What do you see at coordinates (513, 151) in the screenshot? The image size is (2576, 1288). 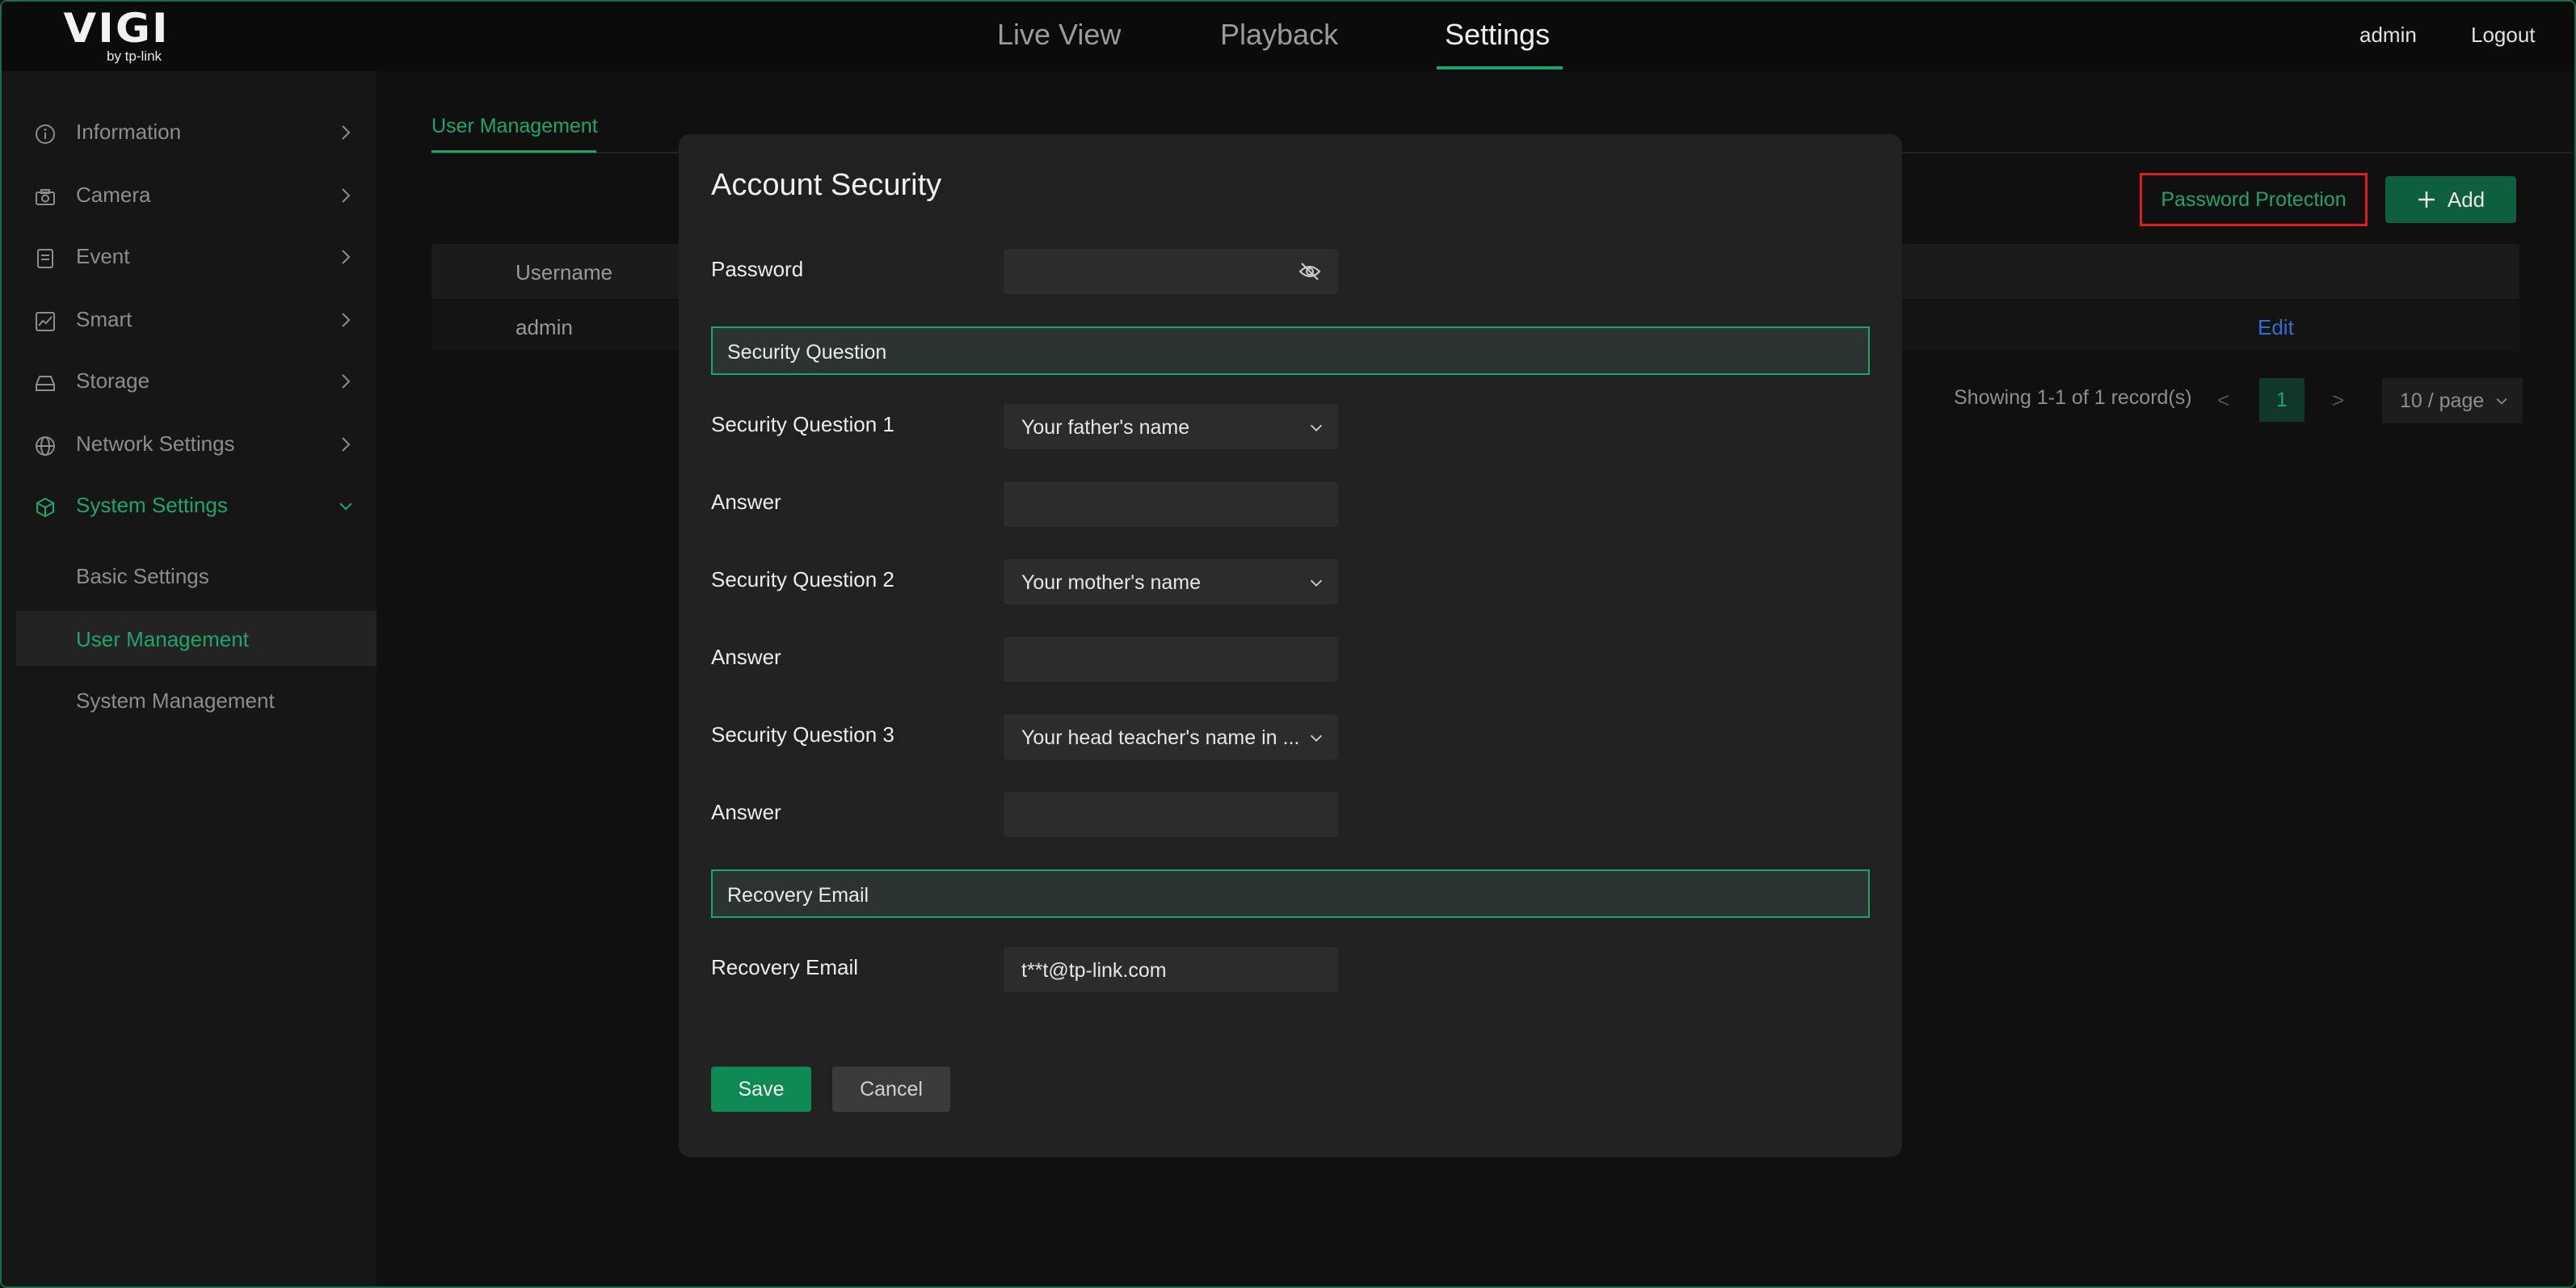 I see `tab-active-indicator` at bounding box center [513, 151].